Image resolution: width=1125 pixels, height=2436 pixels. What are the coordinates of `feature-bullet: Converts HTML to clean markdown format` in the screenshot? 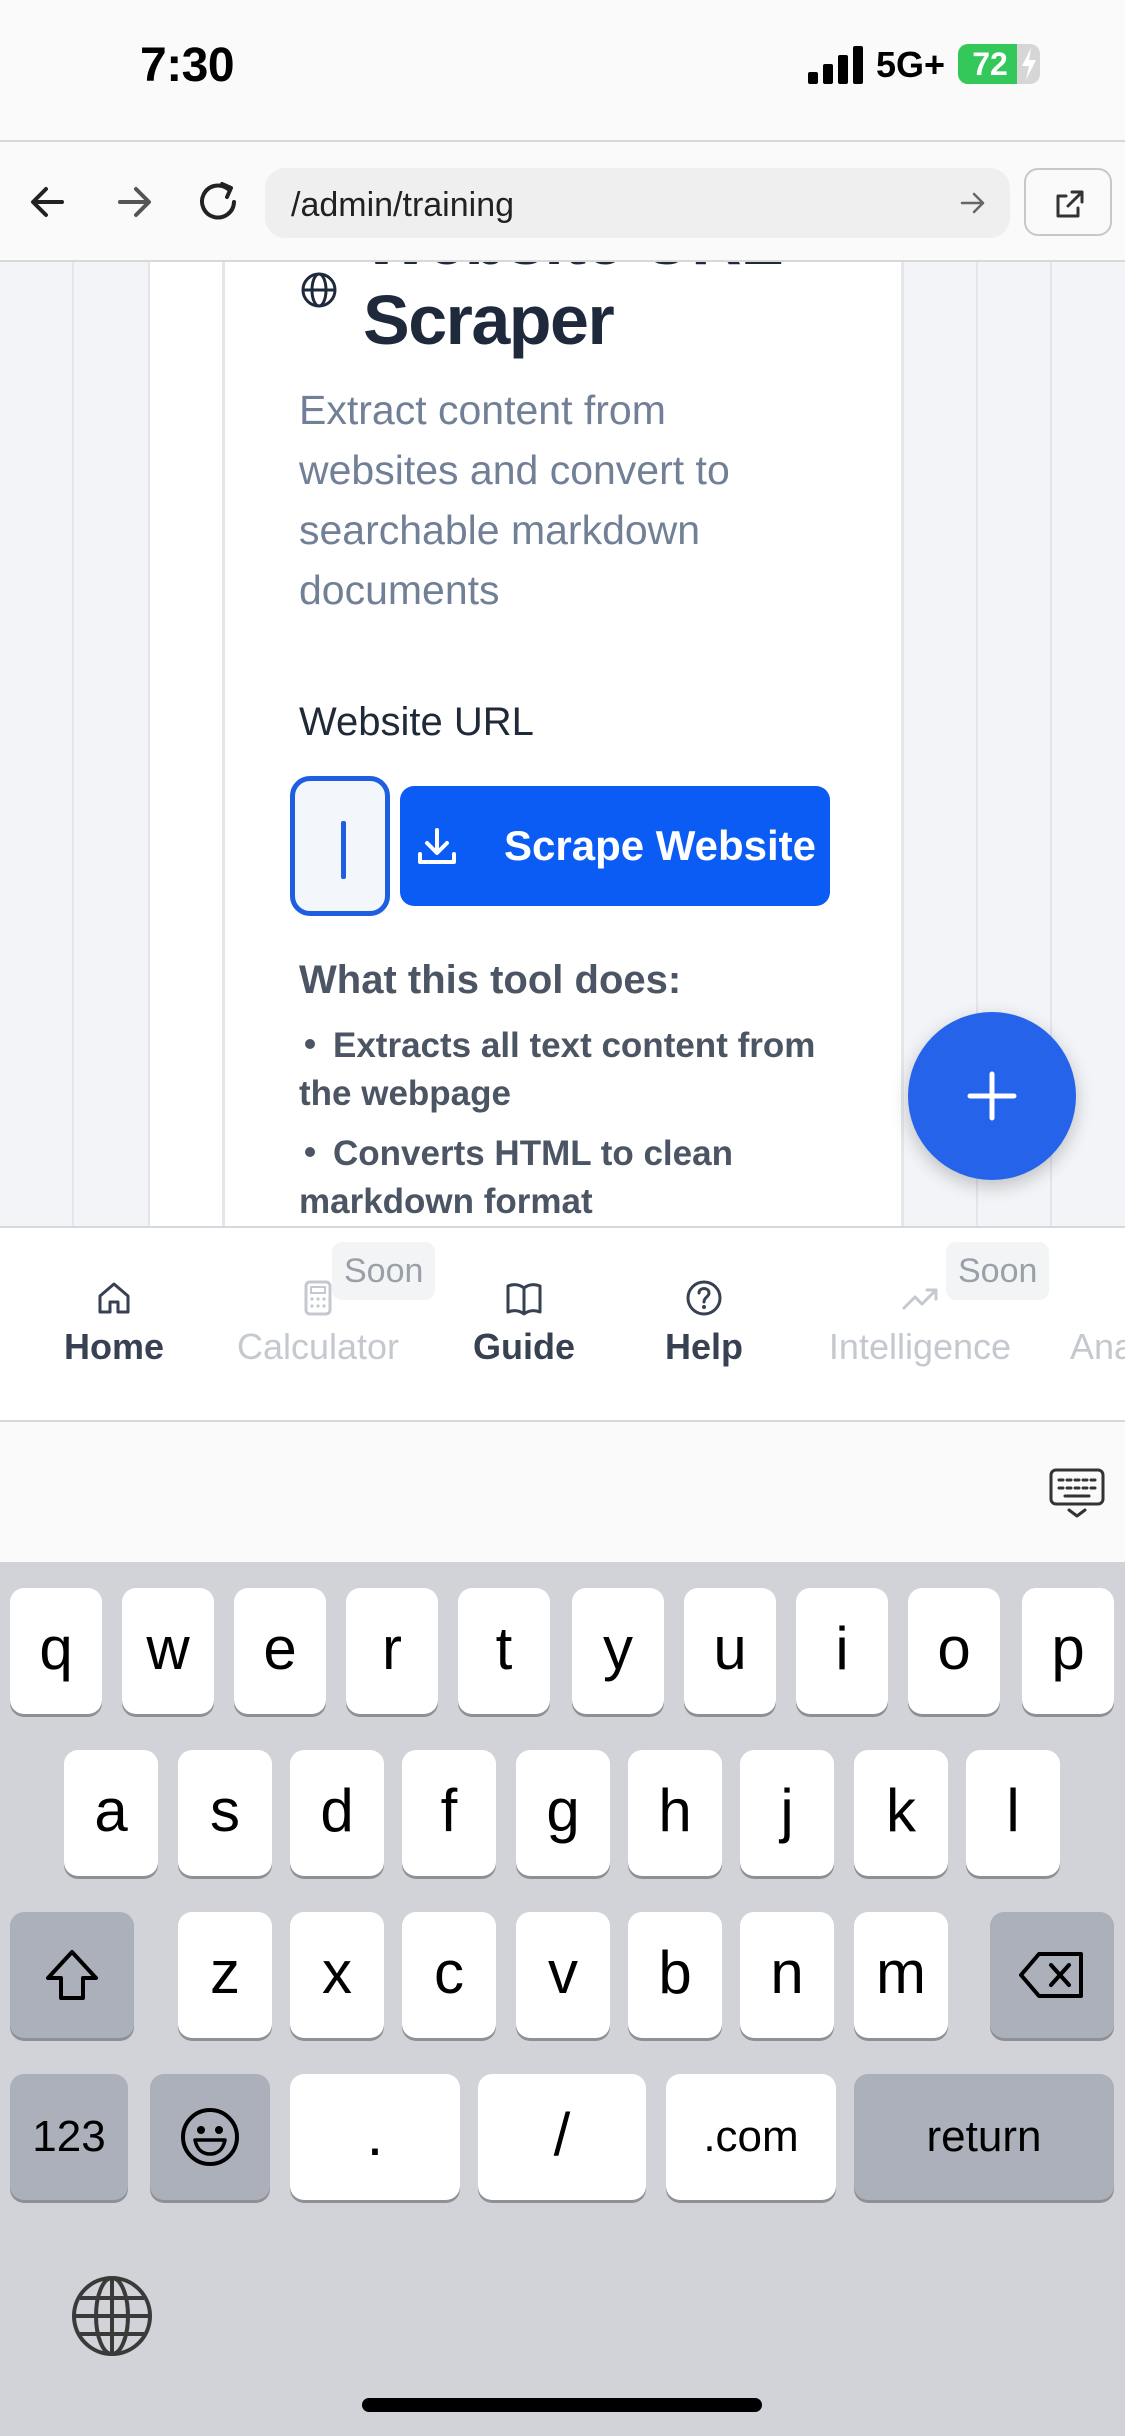 It's located at (559, 1178).